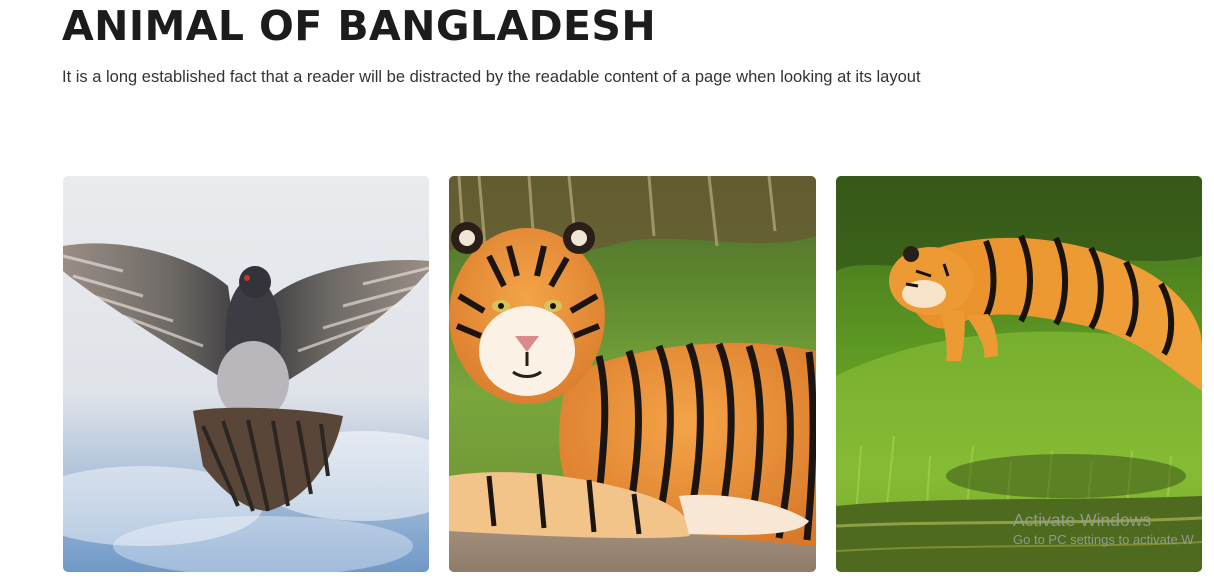 The height and width of the screenshot is (580, 1214). Describe the element at coordinates (359, 26) in the screenshot. I see `page-title: ANIMAL OF BANGLADESH` at that location.